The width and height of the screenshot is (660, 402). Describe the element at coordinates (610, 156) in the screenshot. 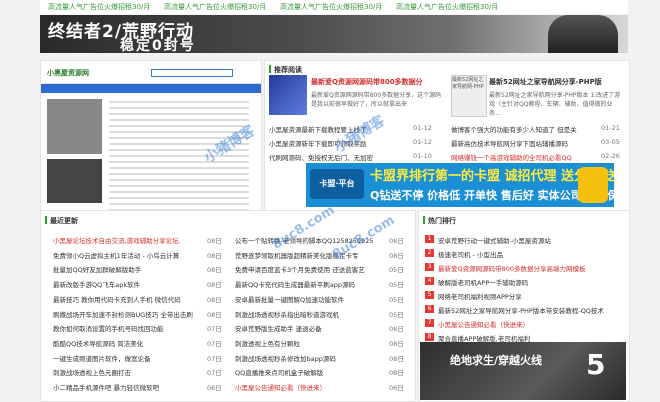

I see `list-item-date: 02-26` at that location.